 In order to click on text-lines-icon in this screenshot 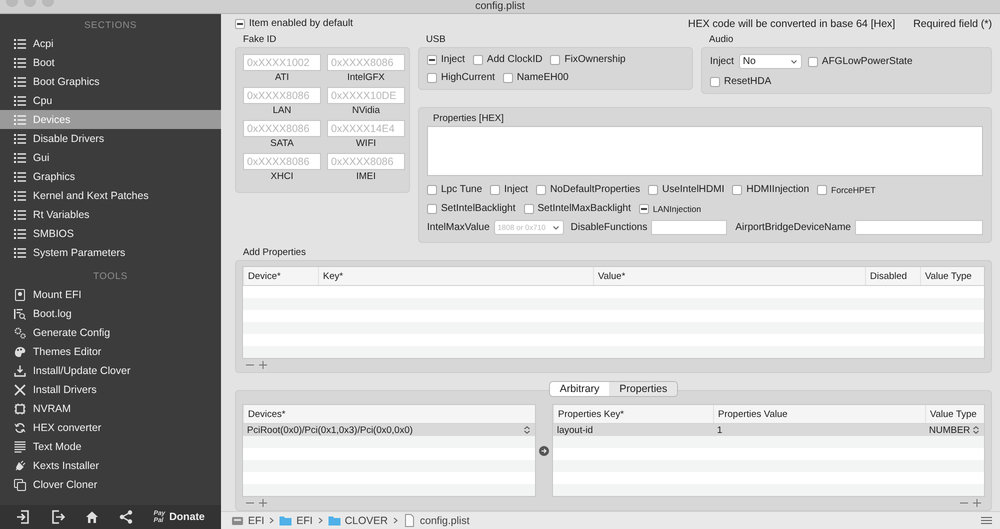, I will do `click(20, 446)`.